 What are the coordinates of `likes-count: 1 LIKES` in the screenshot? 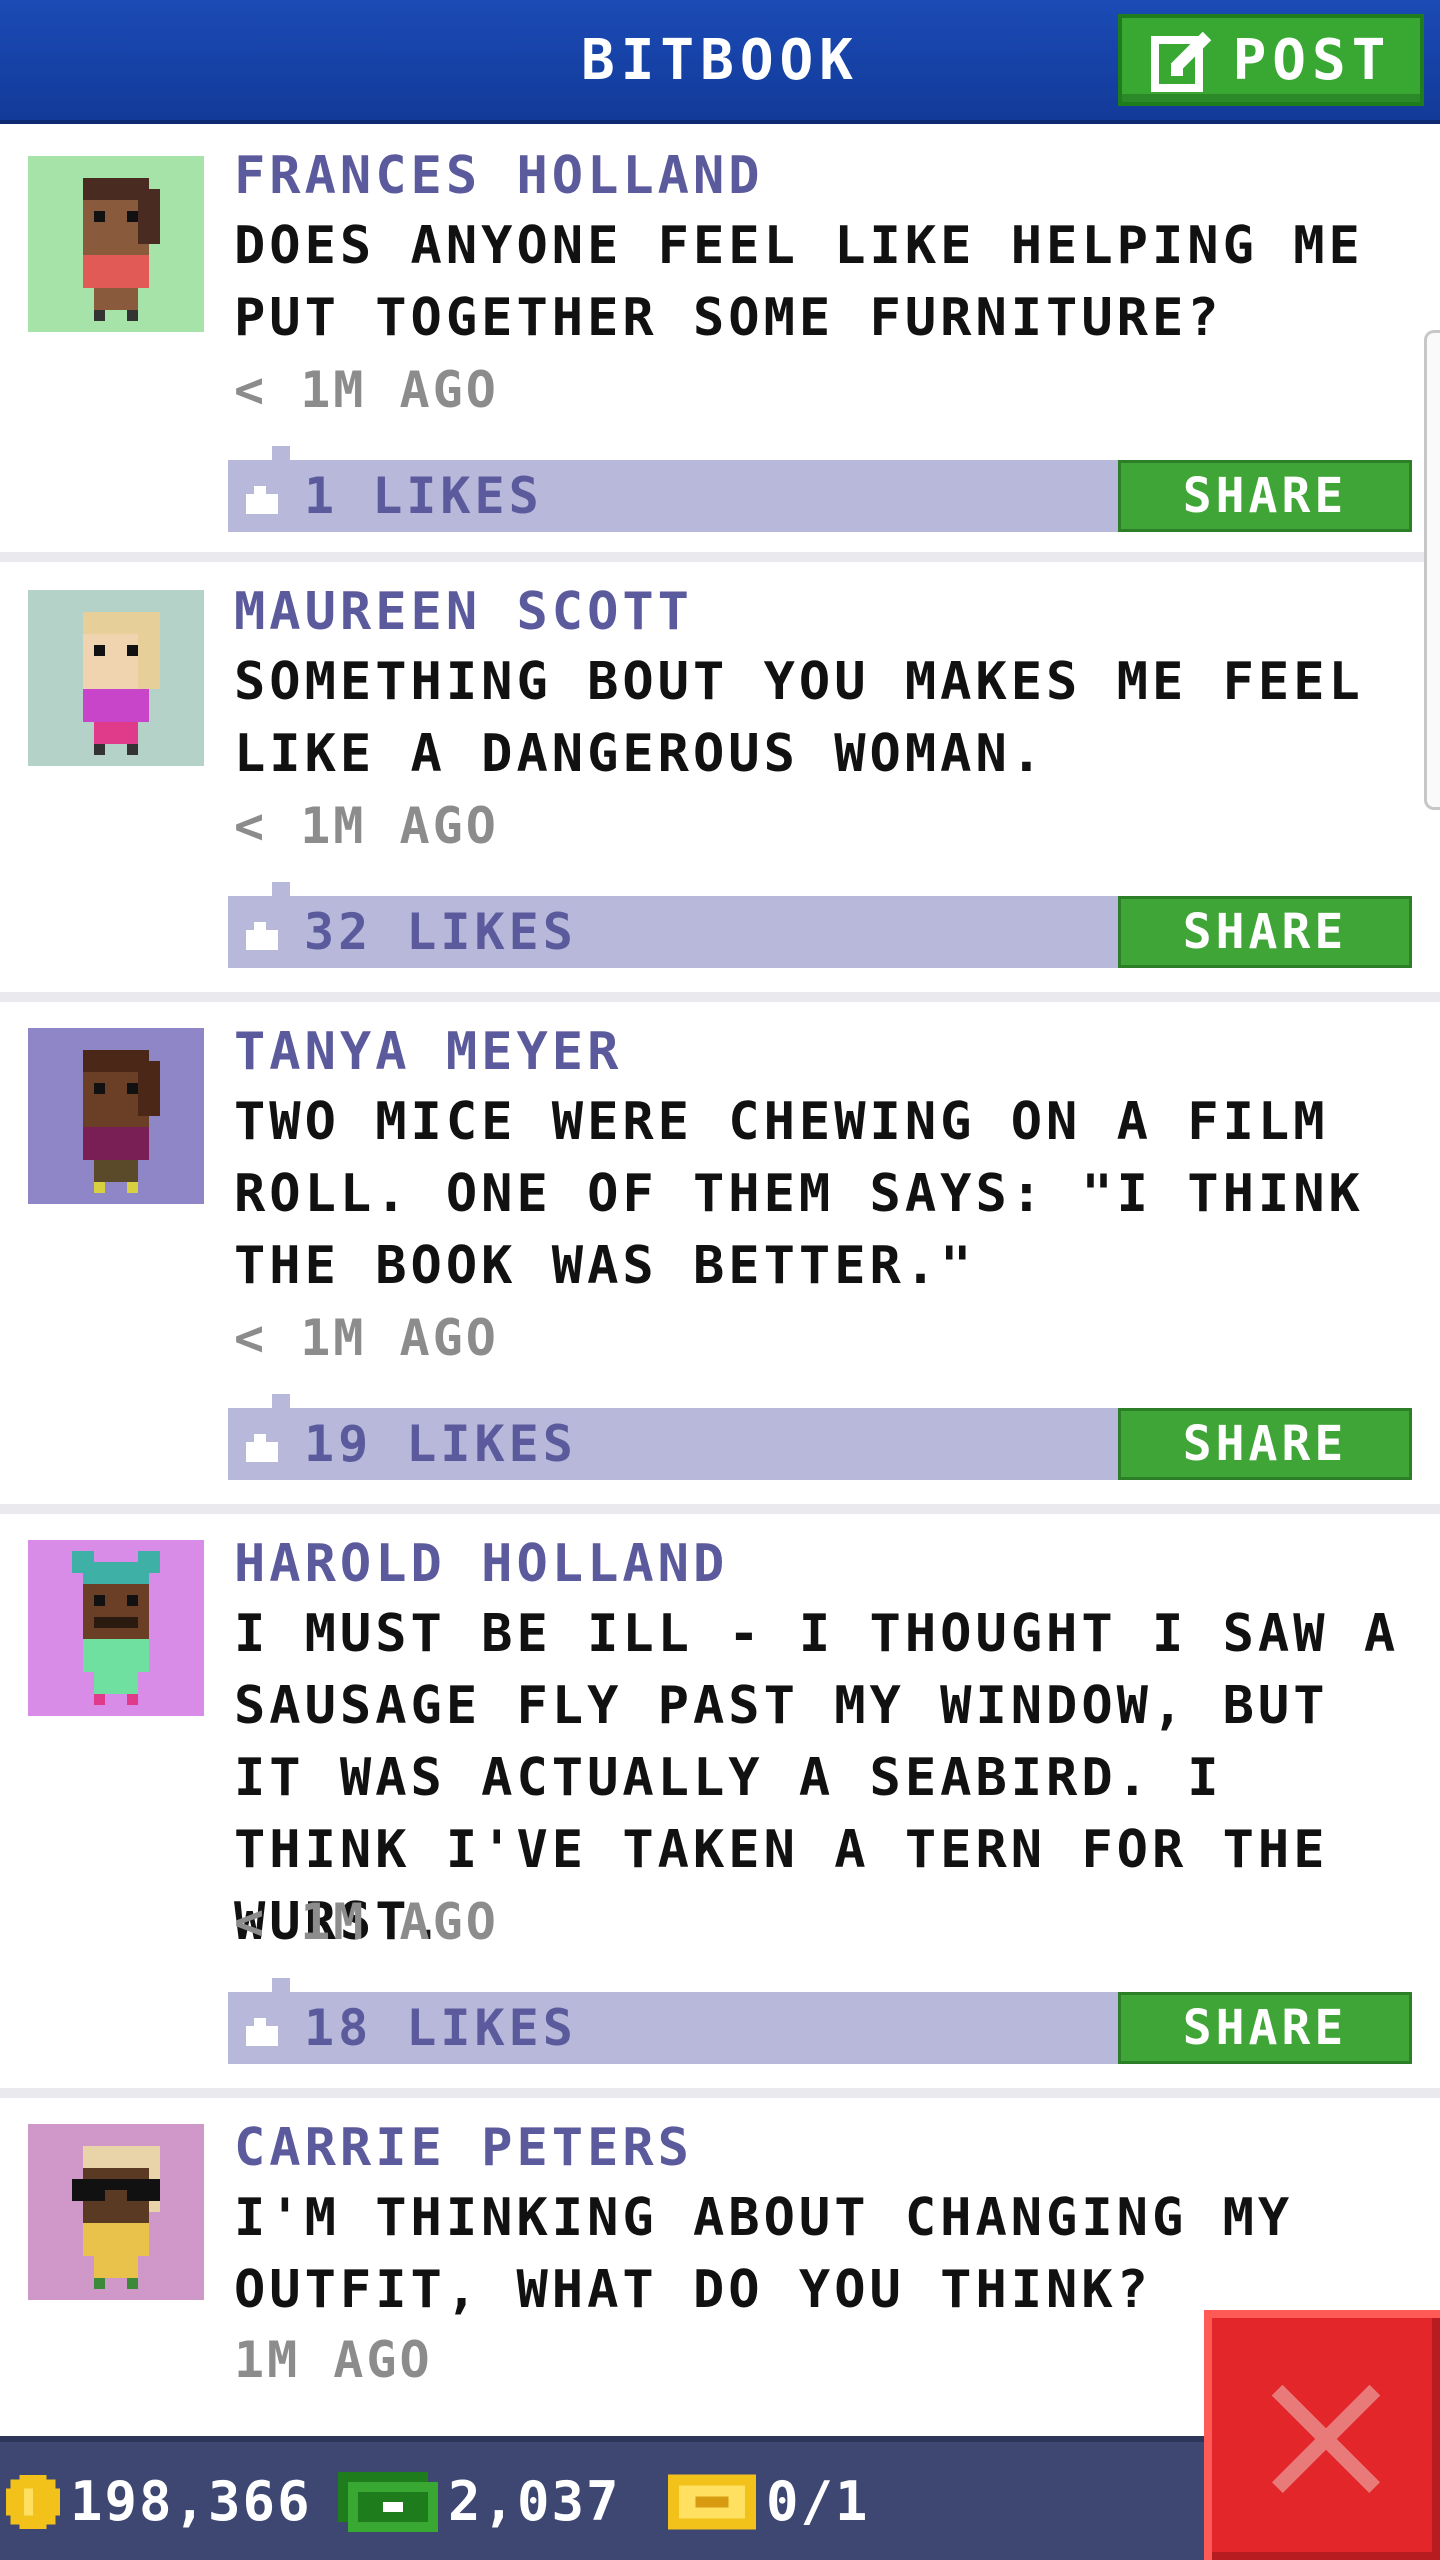 It's located at (423, 496).